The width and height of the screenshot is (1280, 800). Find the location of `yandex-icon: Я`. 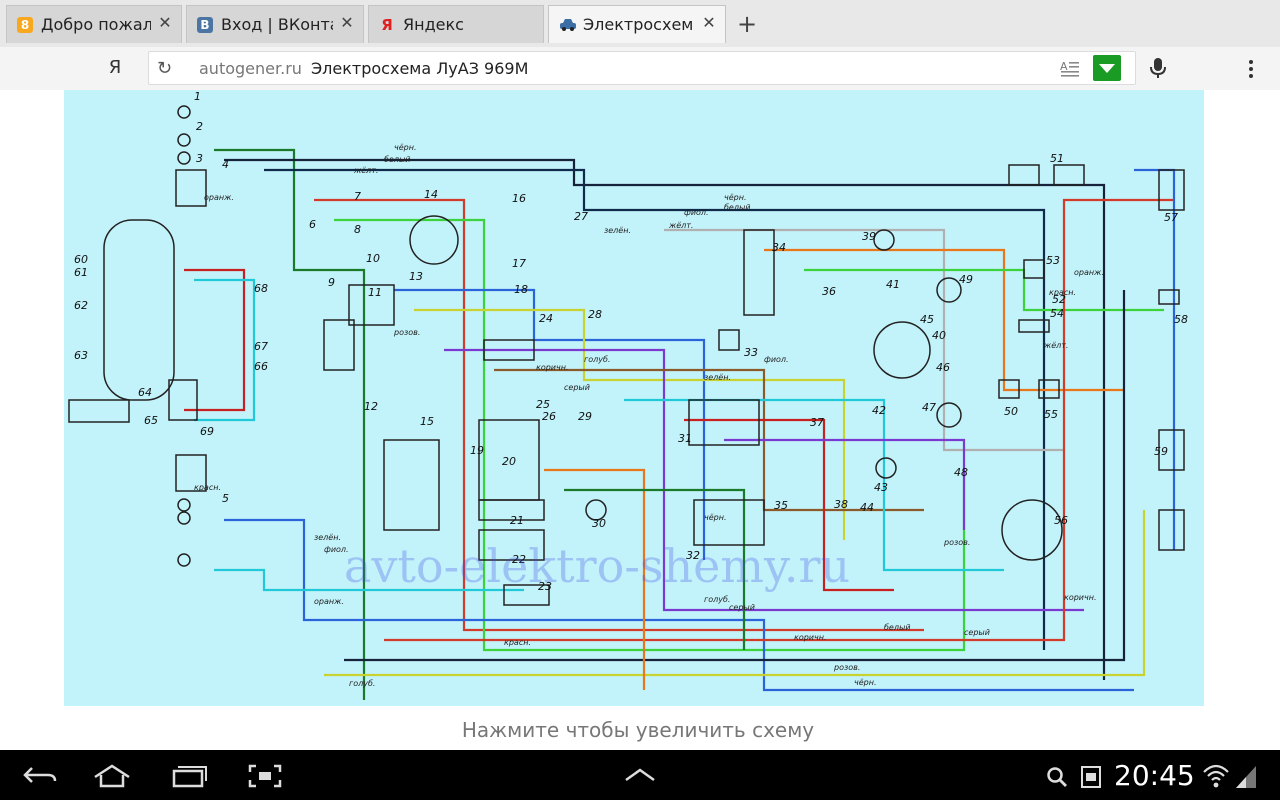

yandex-icon: Я is located at coordinates (387, 25).